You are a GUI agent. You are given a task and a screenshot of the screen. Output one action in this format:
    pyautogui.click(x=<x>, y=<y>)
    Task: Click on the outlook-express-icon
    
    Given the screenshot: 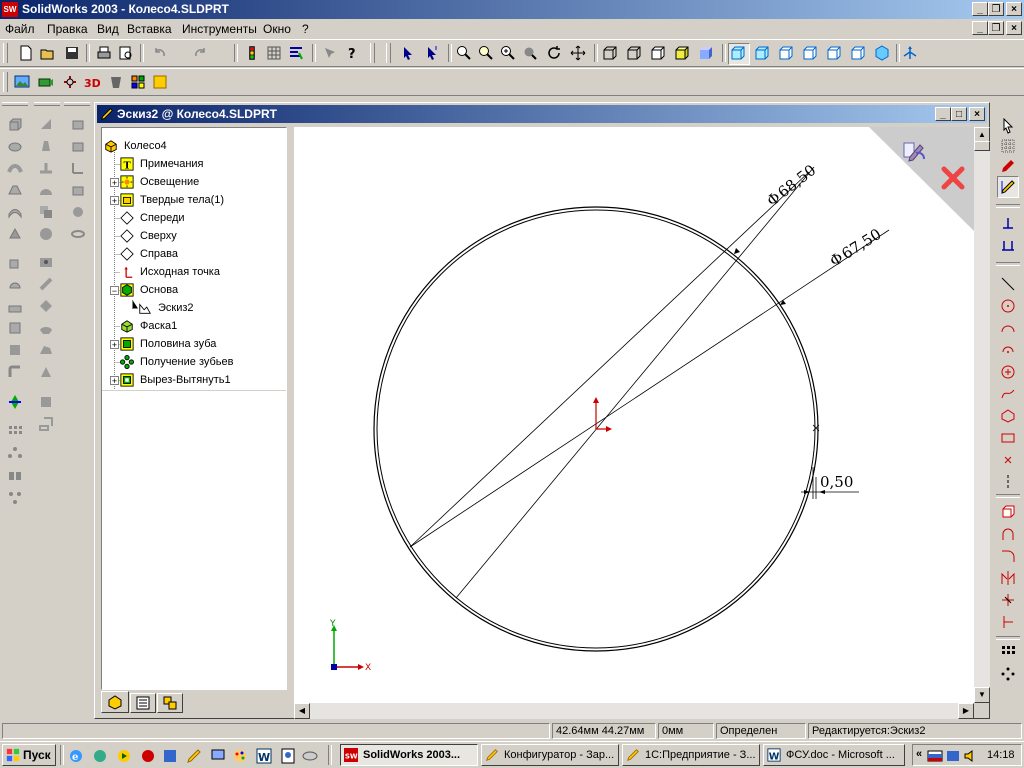 What is the action you would take?
    pyautogui.click(x=100, y=756)
    